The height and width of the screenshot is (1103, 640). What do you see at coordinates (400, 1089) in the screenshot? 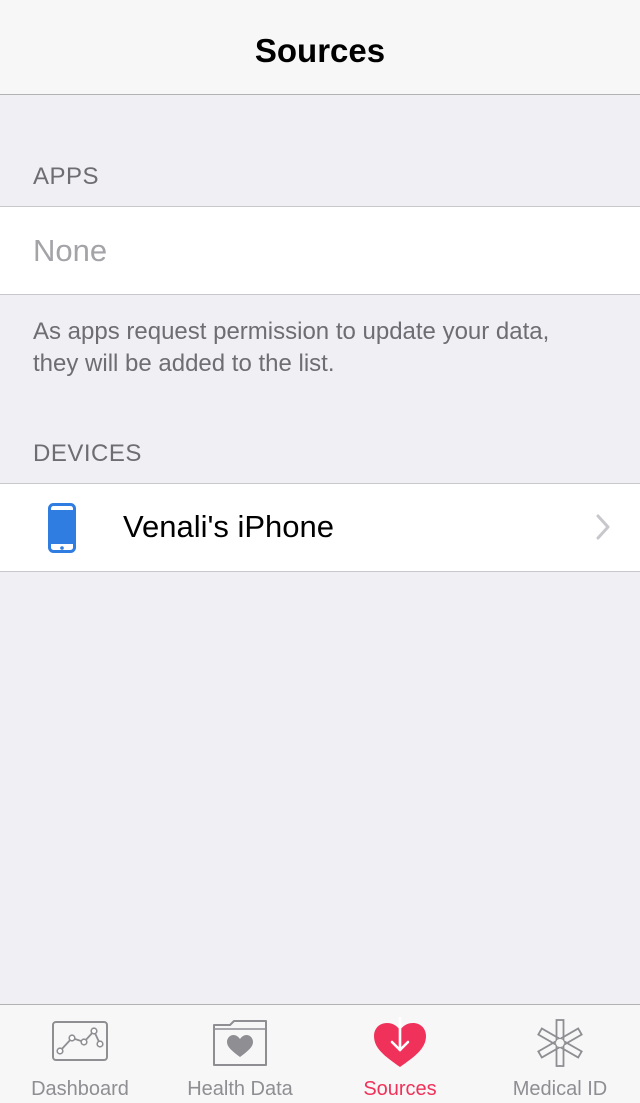
I see `tab-sources-label: Sources` at bounding box center [400, 1089].